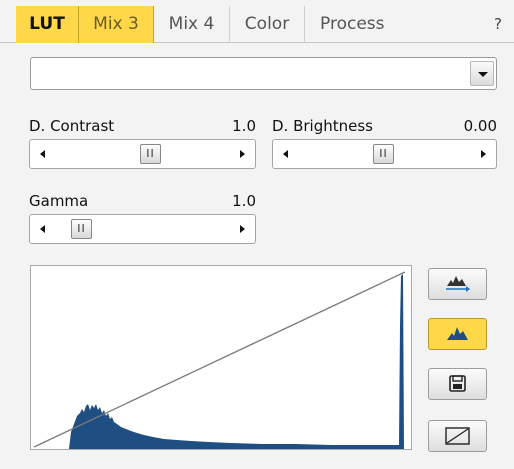 The height and width of the screenshot is (469, 514). I want to click on brightness-label: D. Brightness, so click(322, 126).